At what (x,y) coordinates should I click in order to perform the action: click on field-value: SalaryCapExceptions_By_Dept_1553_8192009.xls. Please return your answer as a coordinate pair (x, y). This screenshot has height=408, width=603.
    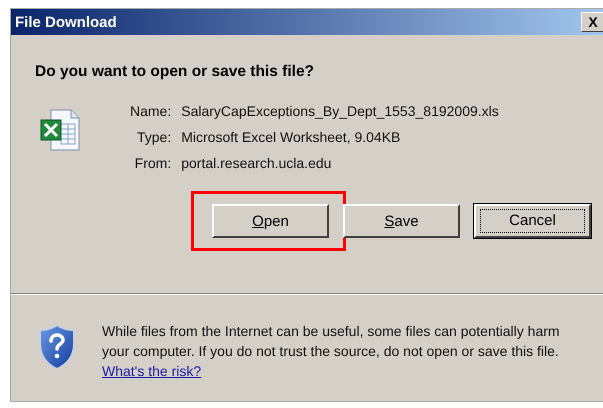
    Looking at the image, I should click on (340, 111).